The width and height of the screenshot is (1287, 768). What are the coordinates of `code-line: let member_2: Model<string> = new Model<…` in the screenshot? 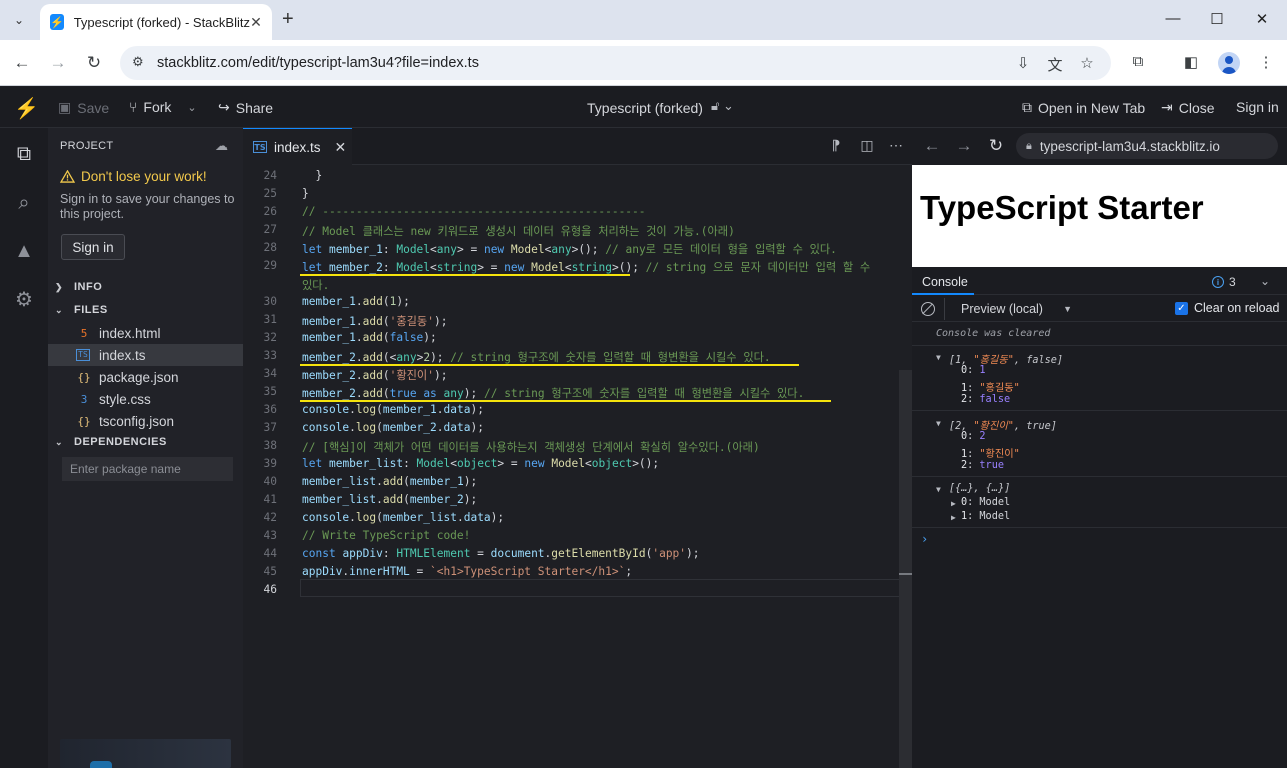 It's located at (586, 267).